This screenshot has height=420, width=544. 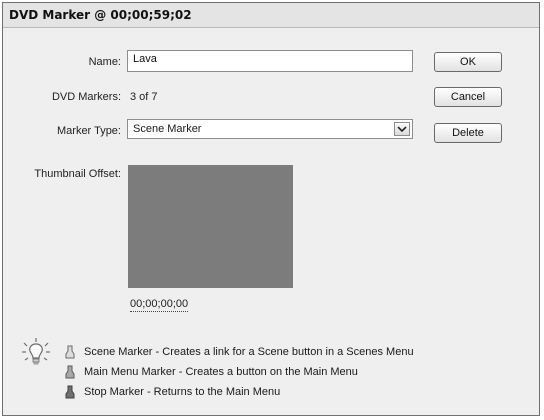 What do you see at coordinates (70, 353) in the screenshot?
I see `scene-marker-icon` at bounding box center [70, 353].